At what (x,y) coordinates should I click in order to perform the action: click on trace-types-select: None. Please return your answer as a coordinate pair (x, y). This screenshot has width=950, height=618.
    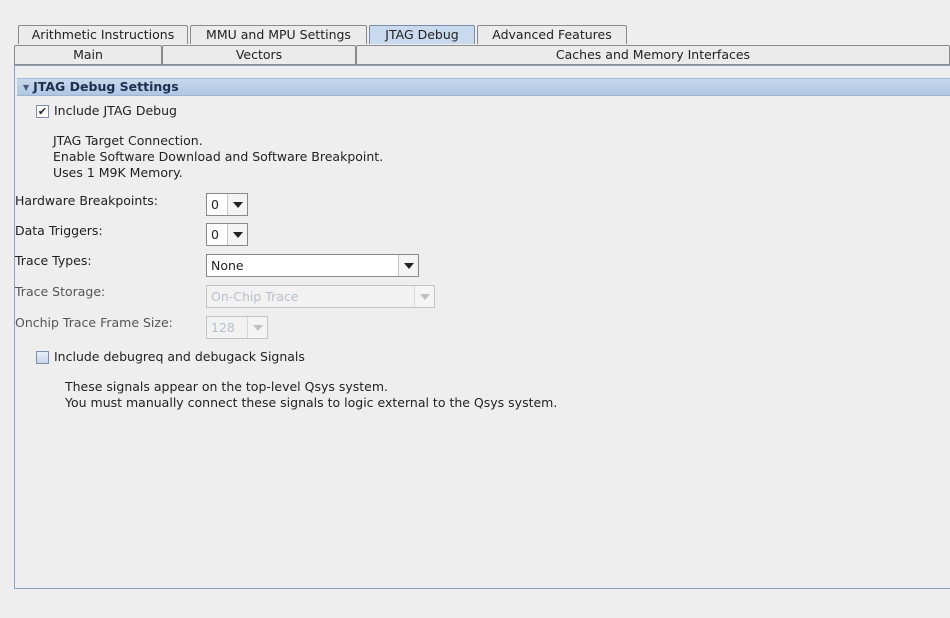
    Looking at the image, I should click on (312, 265).